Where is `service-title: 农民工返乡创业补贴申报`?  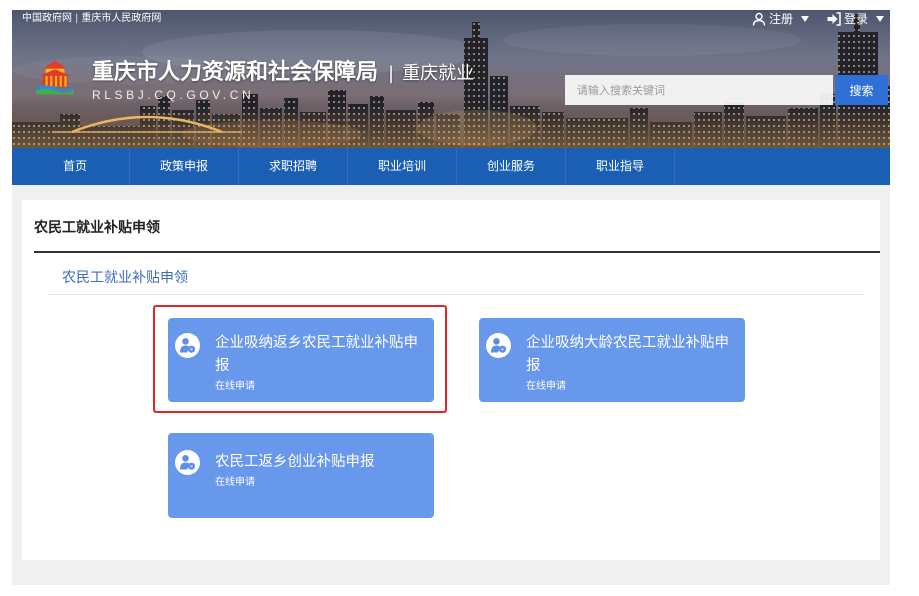
service-title: 农民工返乡创业补贴申报 is located at coordinates (295, 462).